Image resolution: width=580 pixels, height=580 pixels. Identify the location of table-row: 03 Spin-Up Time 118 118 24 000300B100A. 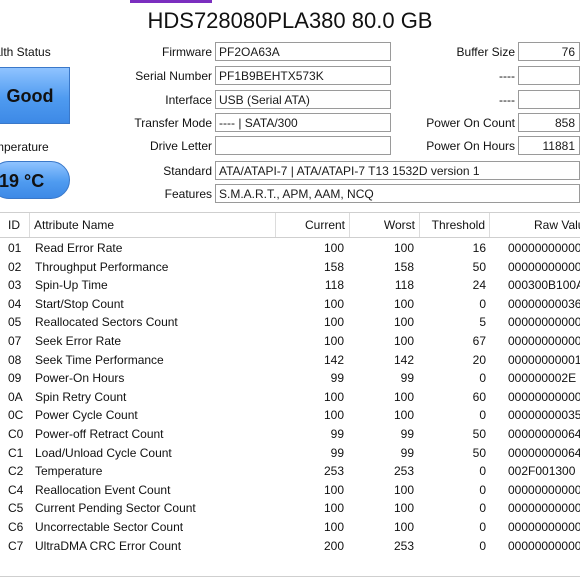
(290, 285).